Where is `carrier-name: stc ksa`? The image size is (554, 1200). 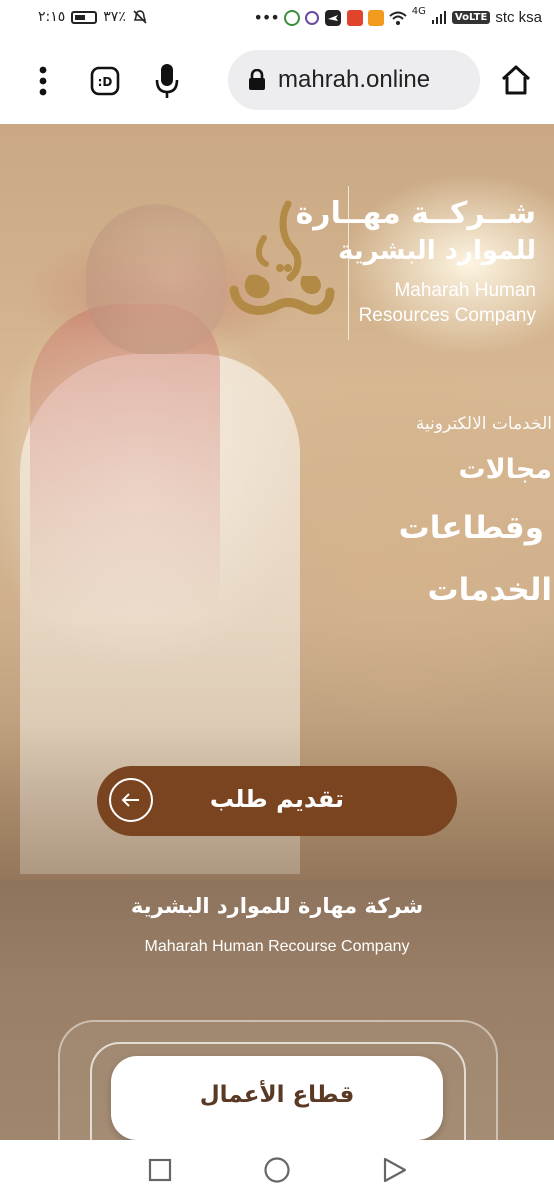 carrier-name: stc ksa is located at coordinates (518, 17).